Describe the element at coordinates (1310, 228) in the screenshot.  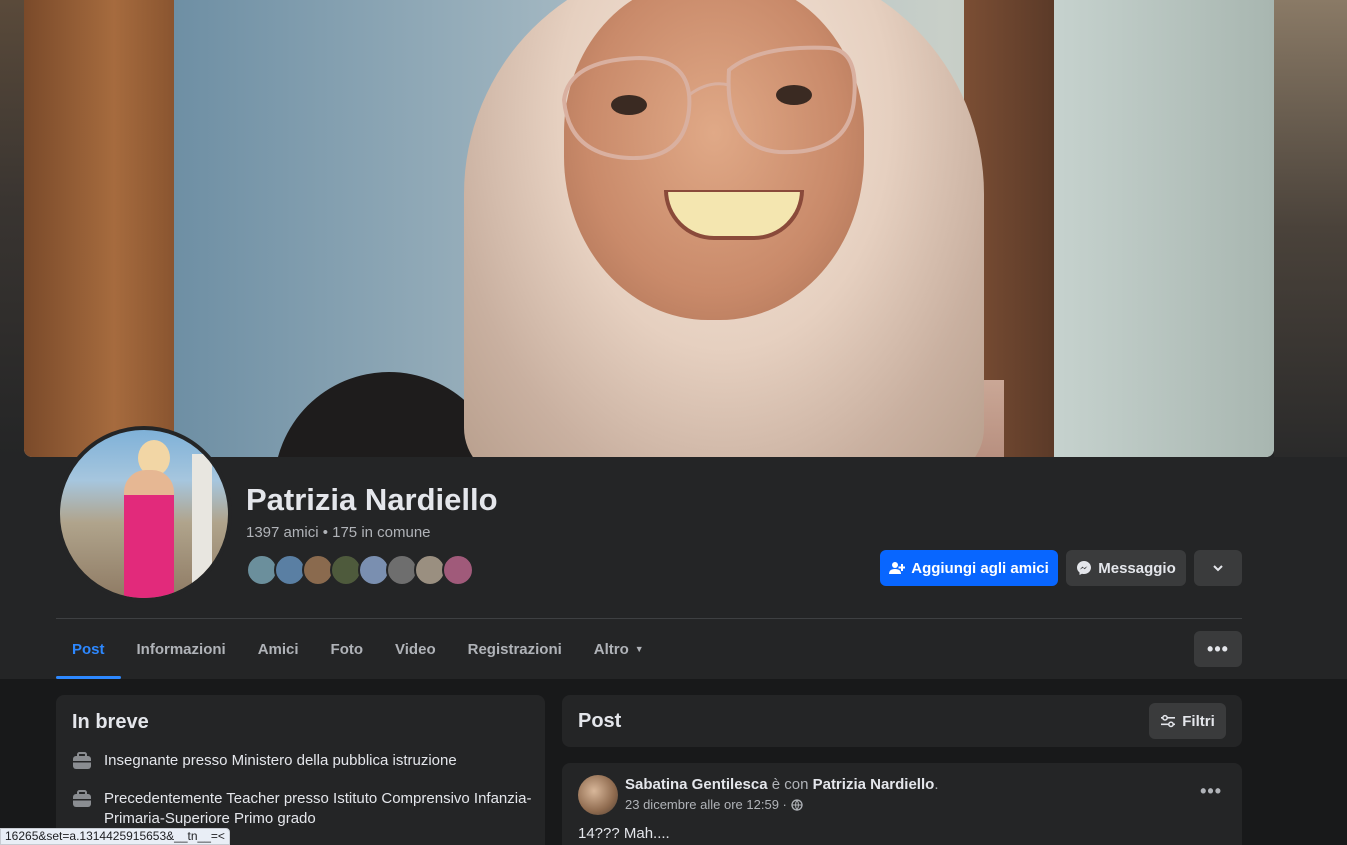
I see `backdrop-edge` at that location.